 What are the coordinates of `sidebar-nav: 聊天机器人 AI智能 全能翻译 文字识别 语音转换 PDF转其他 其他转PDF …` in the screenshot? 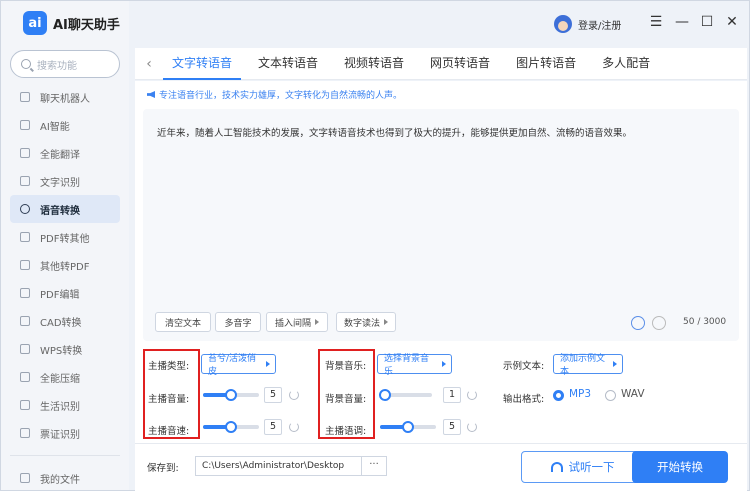 It's located at (65, 287).